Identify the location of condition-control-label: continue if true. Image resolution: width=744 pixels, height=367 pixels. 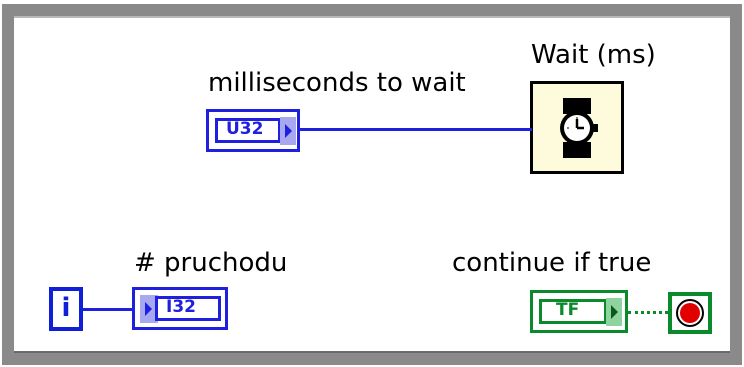
(552, 263).